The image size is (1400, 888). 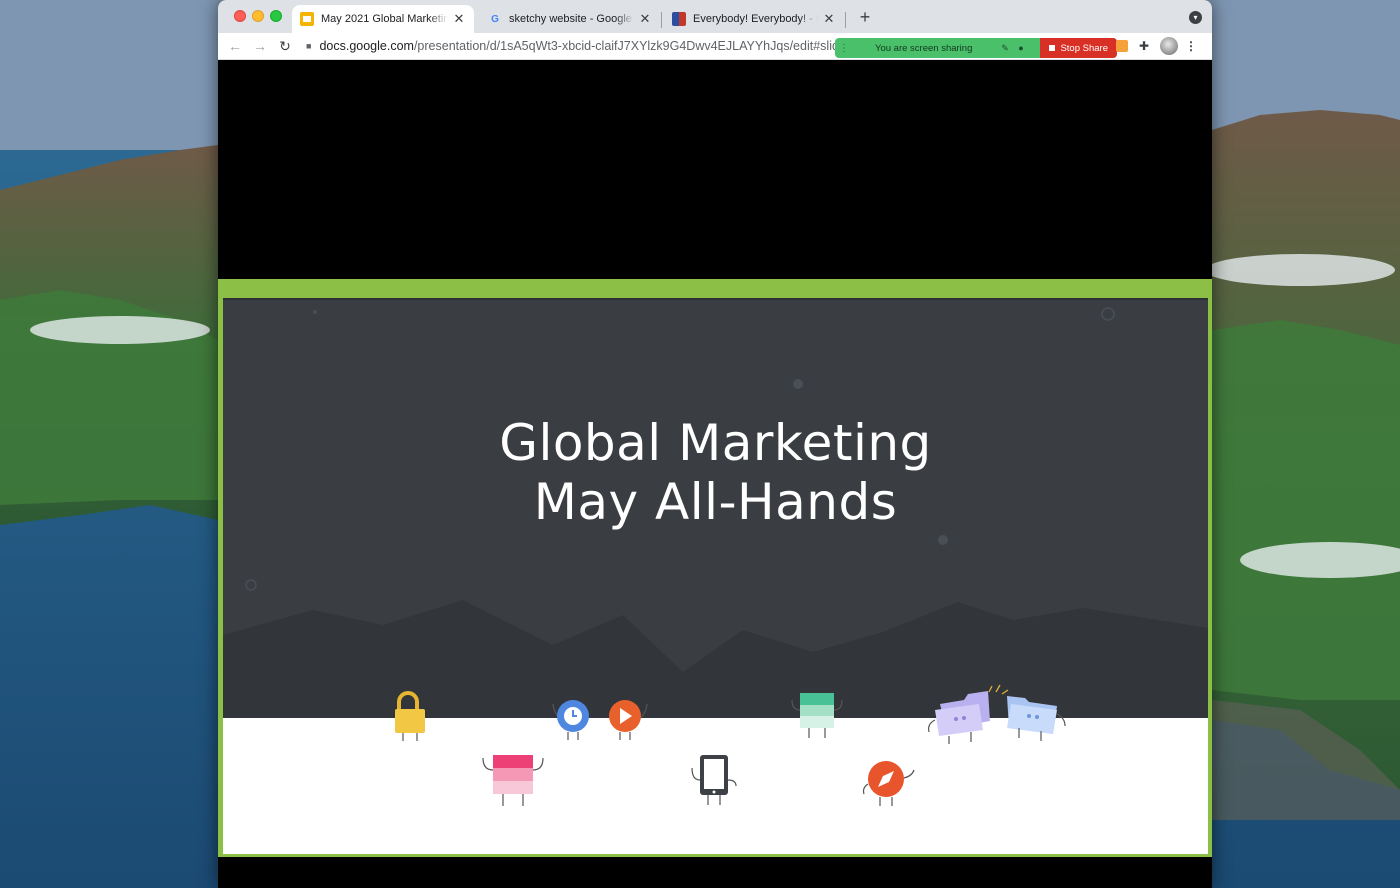 What do you see at coordinates (1021, 48) in the screenshot?
I see `shield-icon: ●` at bounding box center [1021, 48].